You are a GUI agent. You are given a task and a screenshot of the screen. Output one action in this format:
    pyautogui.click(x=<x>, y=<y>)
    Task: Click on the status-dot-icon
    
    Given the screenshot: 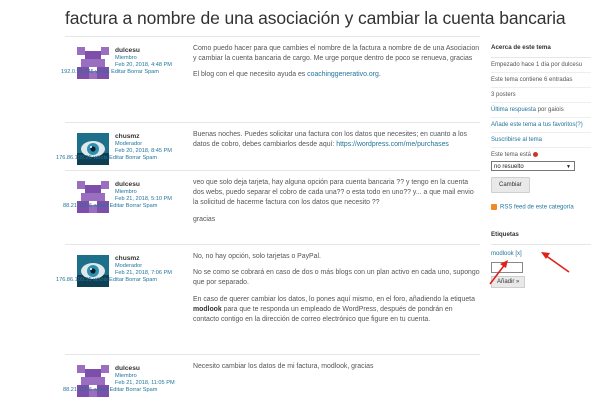 What is the action you would take?
    pyautogui.click(x=536, y=154)
    